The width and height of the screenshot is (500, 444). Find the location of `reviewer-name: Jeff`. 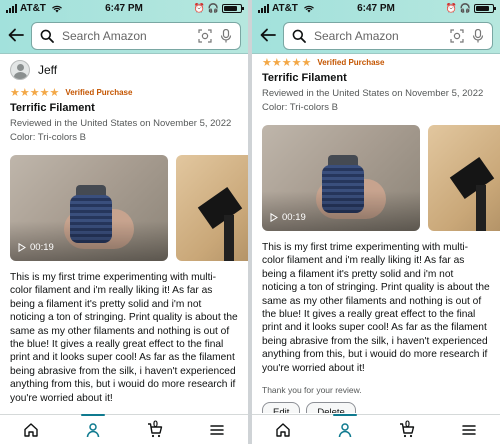

reviewer-name: Jeff is located at coordinates (48, 70).